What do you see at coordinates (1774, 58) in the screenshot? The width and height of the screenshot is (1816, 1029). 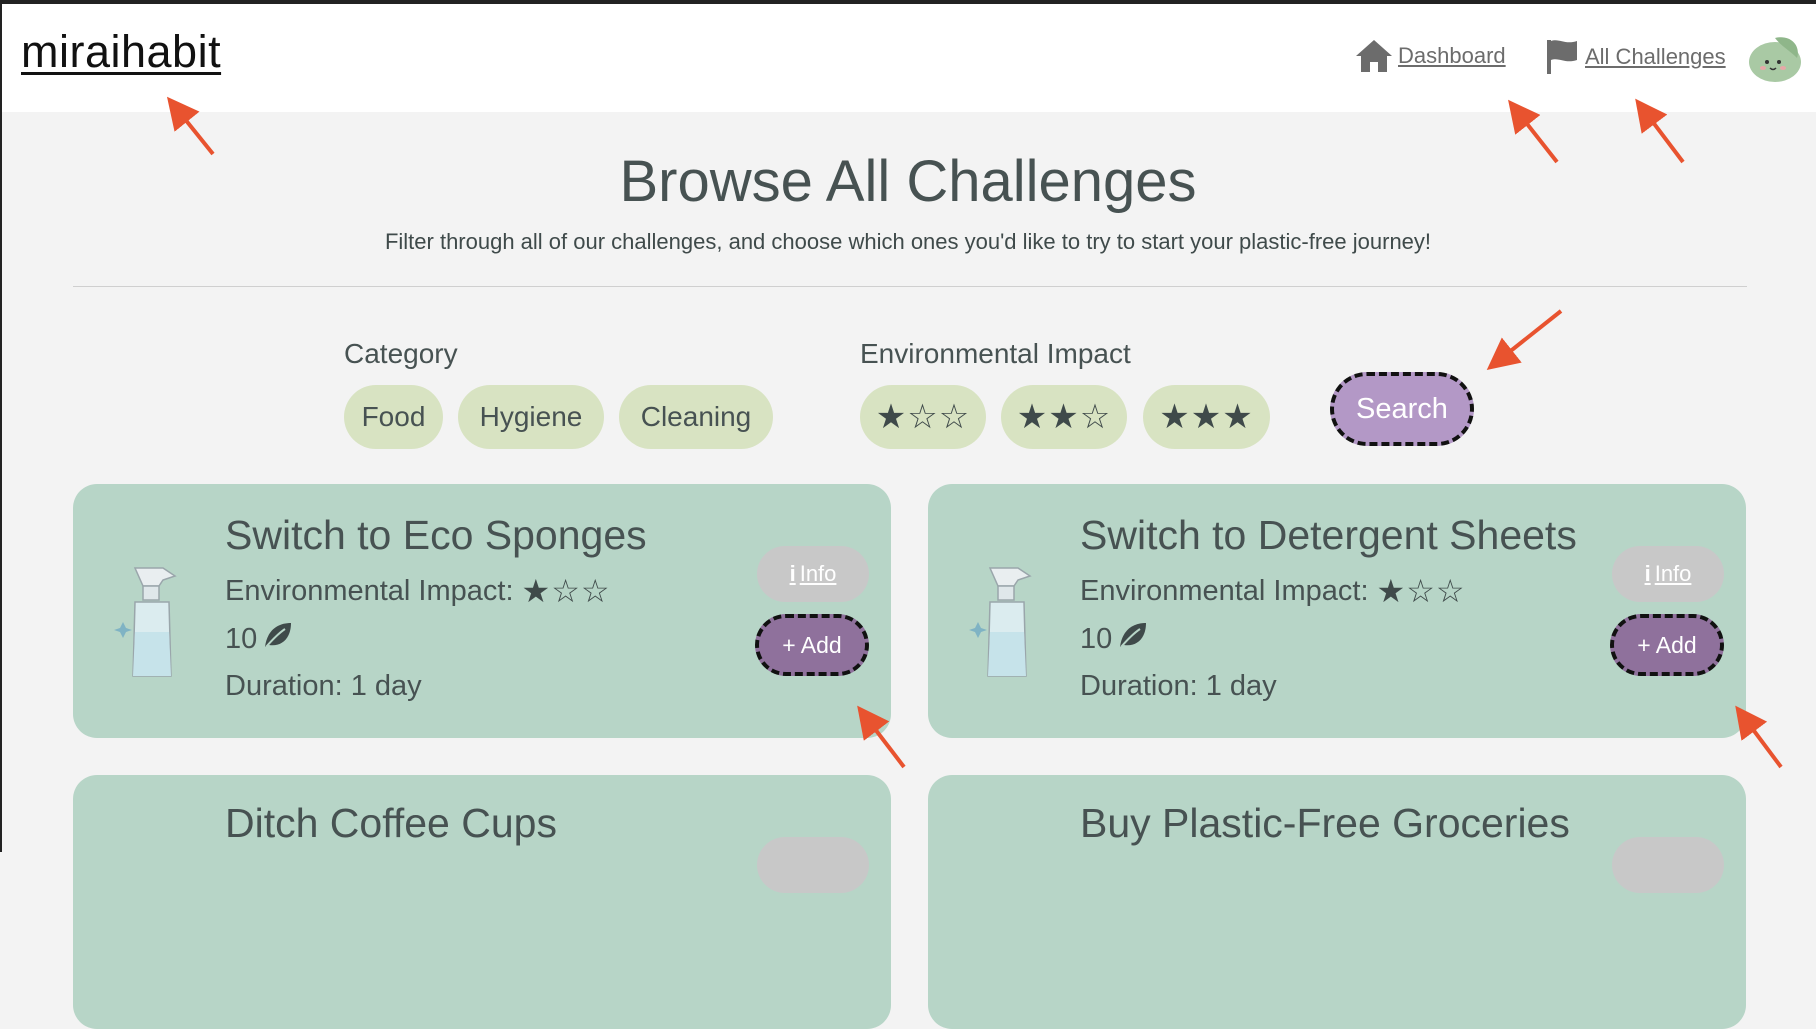 I see `user-avatar` at bounding box center [1774, 58].